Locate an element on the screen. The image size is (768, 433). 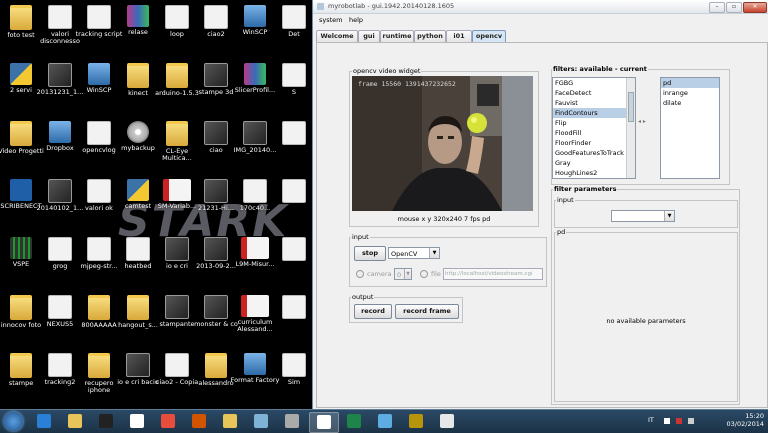
camera-radio is located at coordinates (360, 274).